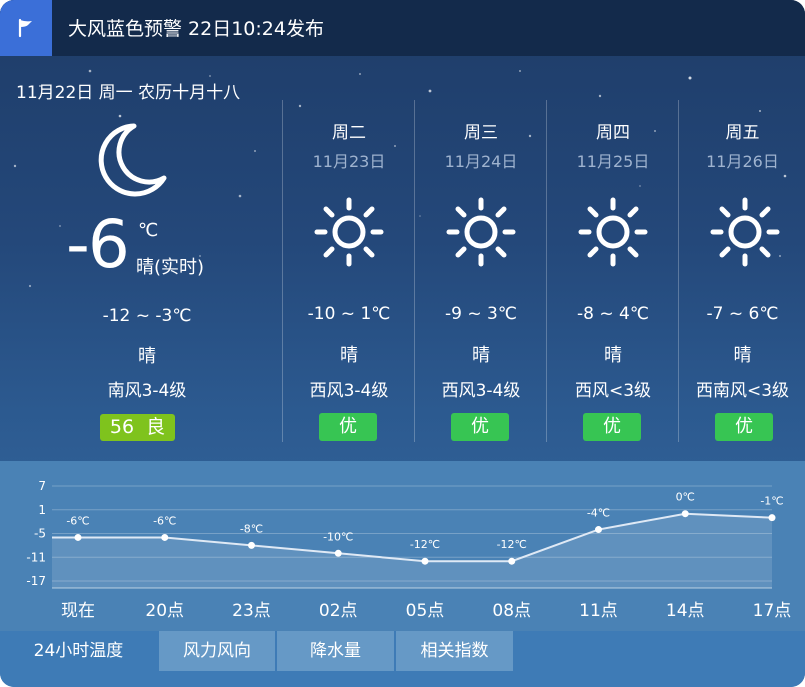 Image resolution: width=805 pixels, height=687 pixels. Describe the element at coordinates (685, 497) in the screenshot. I see `temperature-data-label: 0℃` at that location.